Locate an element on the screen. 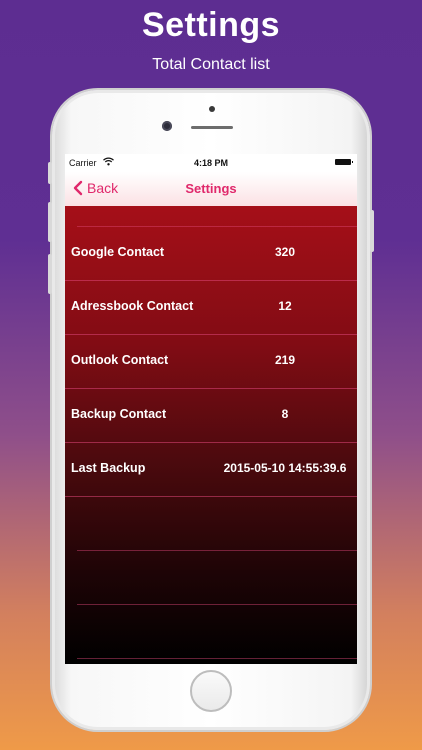 The image size is (422, 750). table-row: Google Contact 320 is located at coordinates (211, 254).